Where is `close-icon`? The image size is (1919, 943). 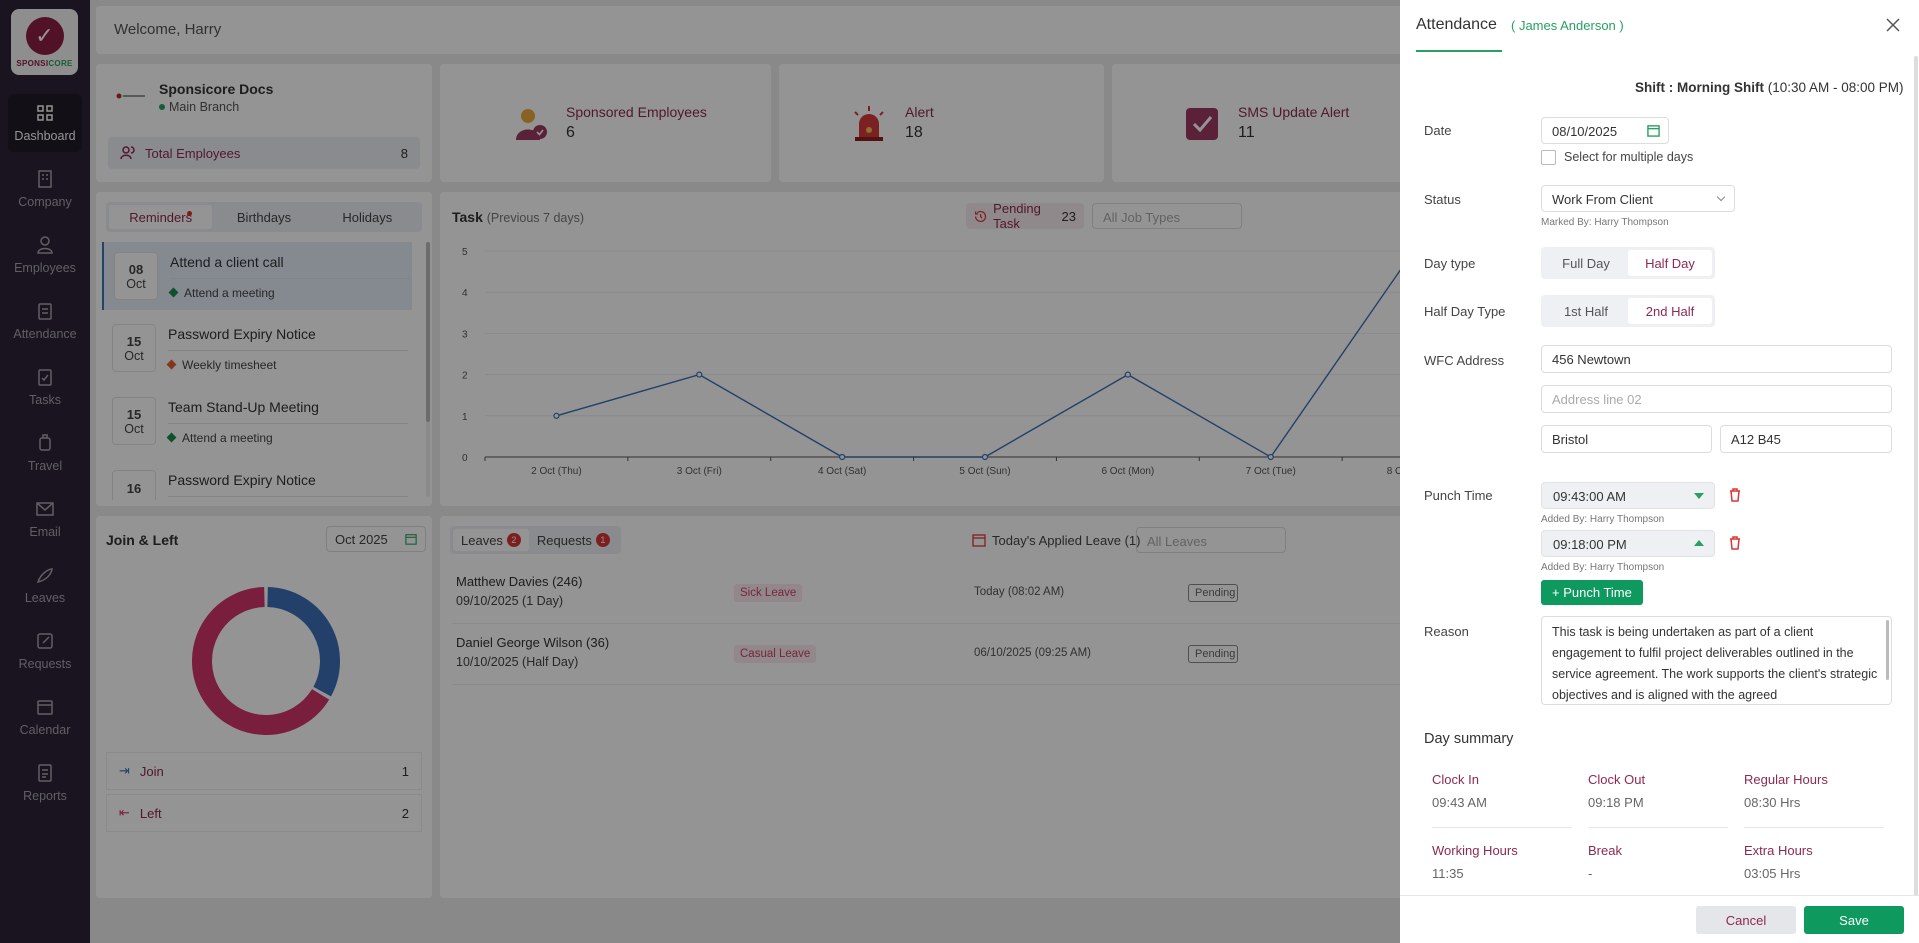 close-icon is located at coordinates (1893, 25).